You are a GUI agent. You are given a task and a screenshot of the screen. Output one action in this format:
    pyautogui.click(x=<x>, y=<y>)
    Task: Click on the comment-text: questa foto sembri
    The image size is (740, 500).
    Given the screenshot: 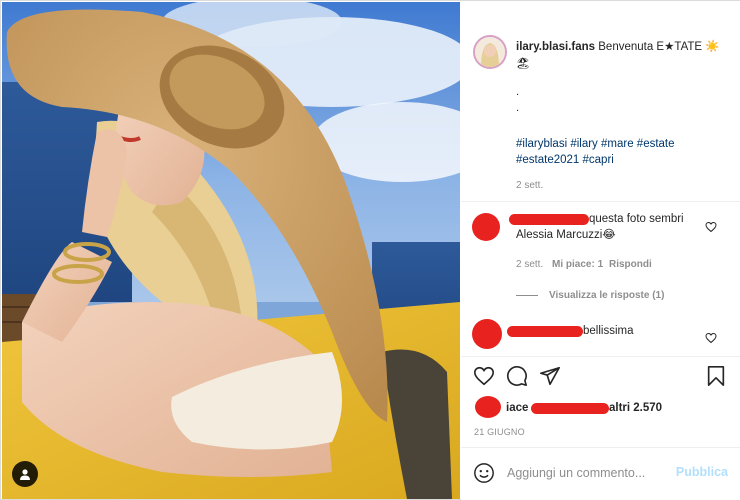 What is the action you would take?
    pyautogui.click(x=636, y=219)
    